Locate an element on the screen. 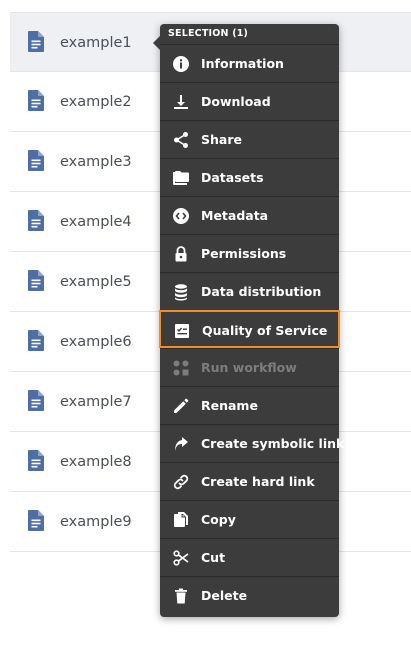 The width and height of the screenshot is (411, 647). menu-item-label: Create hard link is located at coordinates (258, 481).